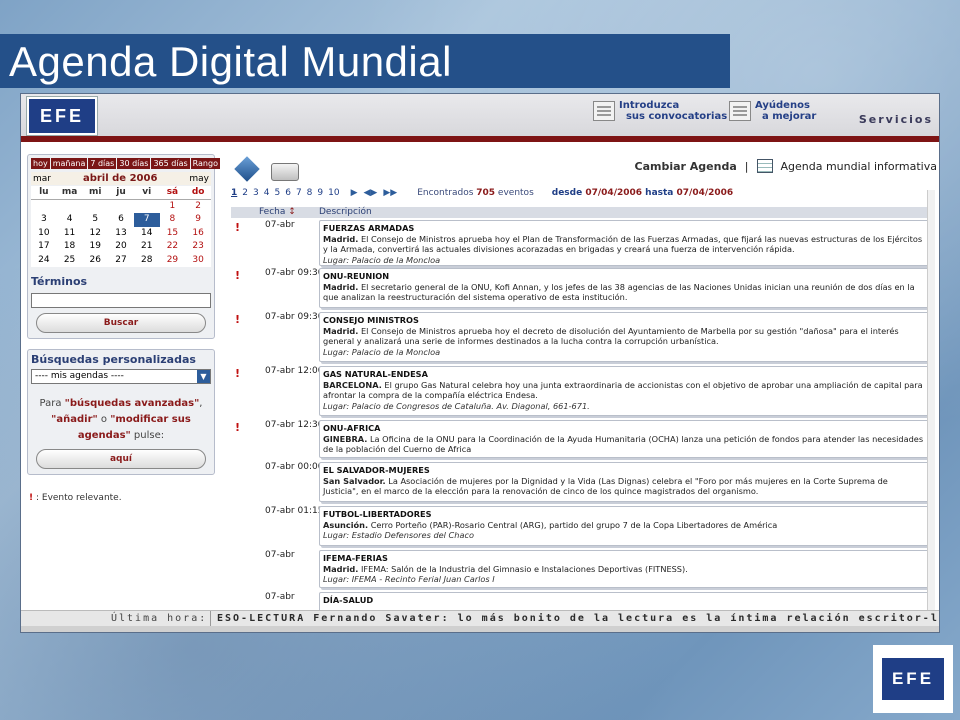 The height and width of the screenshot is (720, 960). What do you see at coordinates (203, 376) in the screenshot?
I see `chevron-down-icon: ▼` at bounding box center [203, 376].